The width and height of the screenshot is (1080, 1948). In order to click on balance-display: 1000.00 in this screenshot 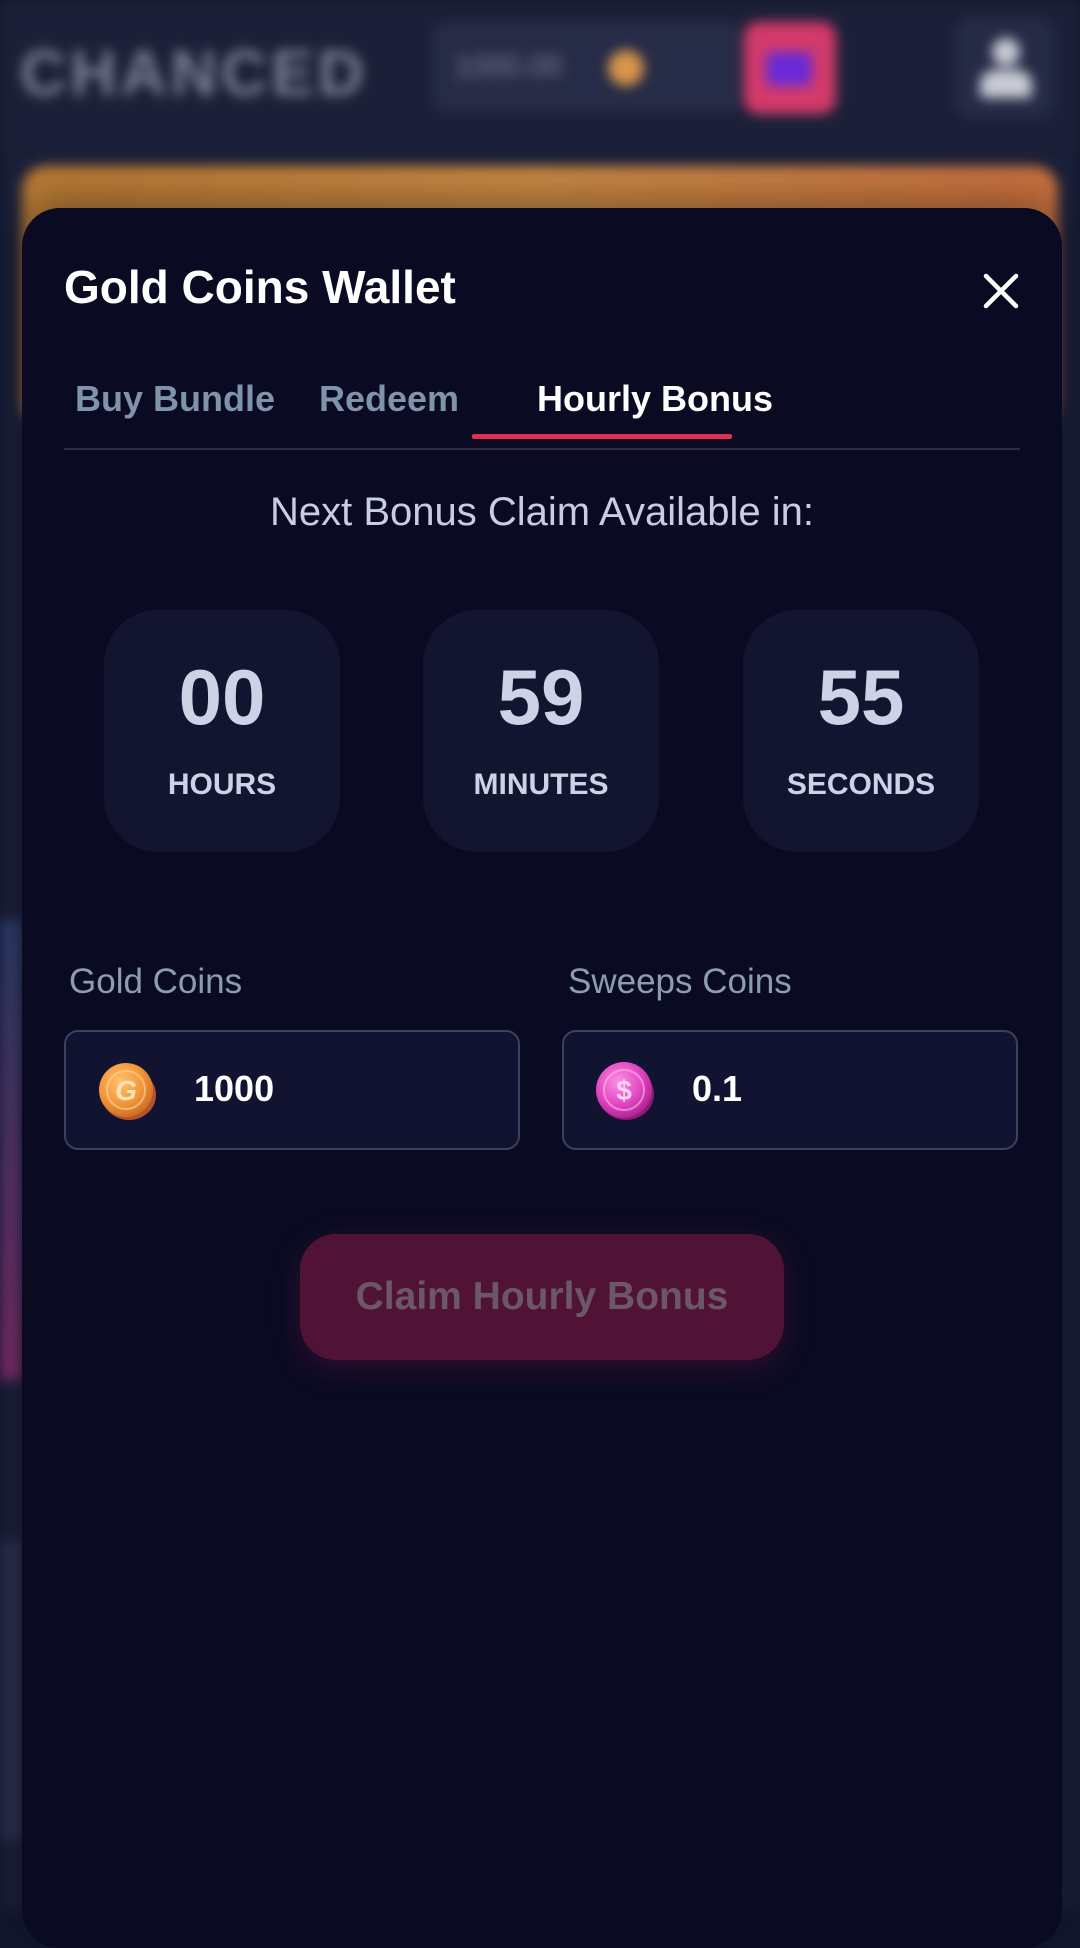, I will do `click(587, 67)`.